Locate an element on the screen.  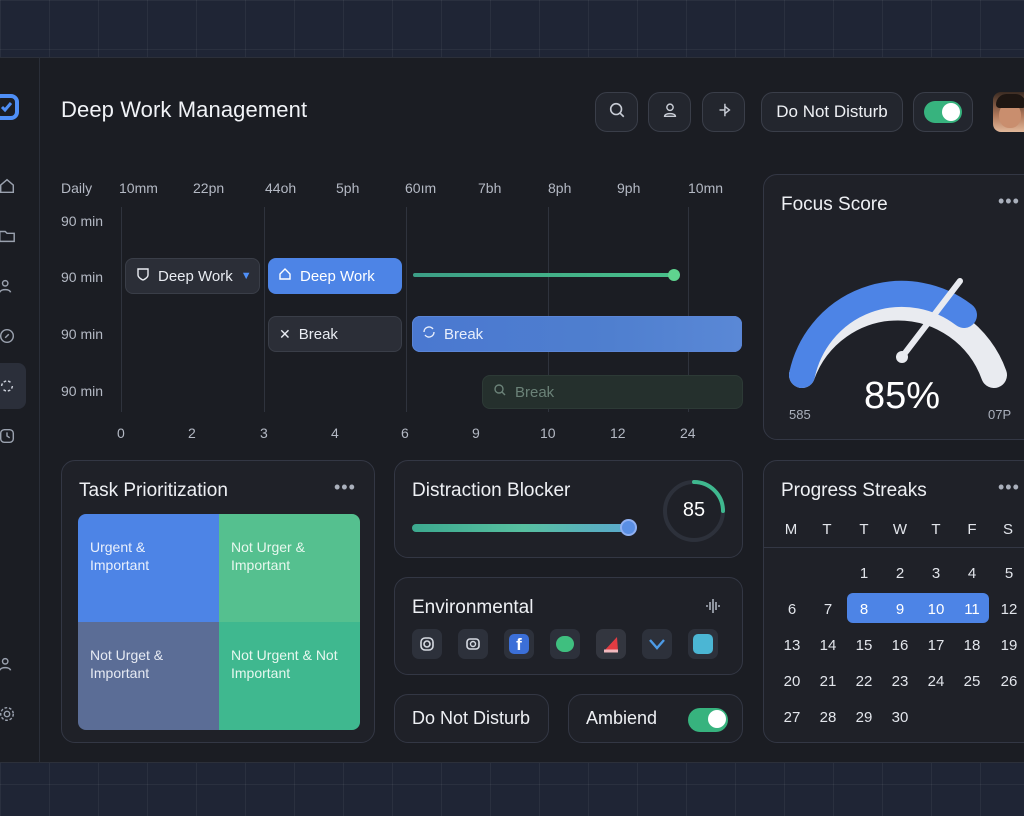
calendar-day: 22 is located at coordinates (864, 681).